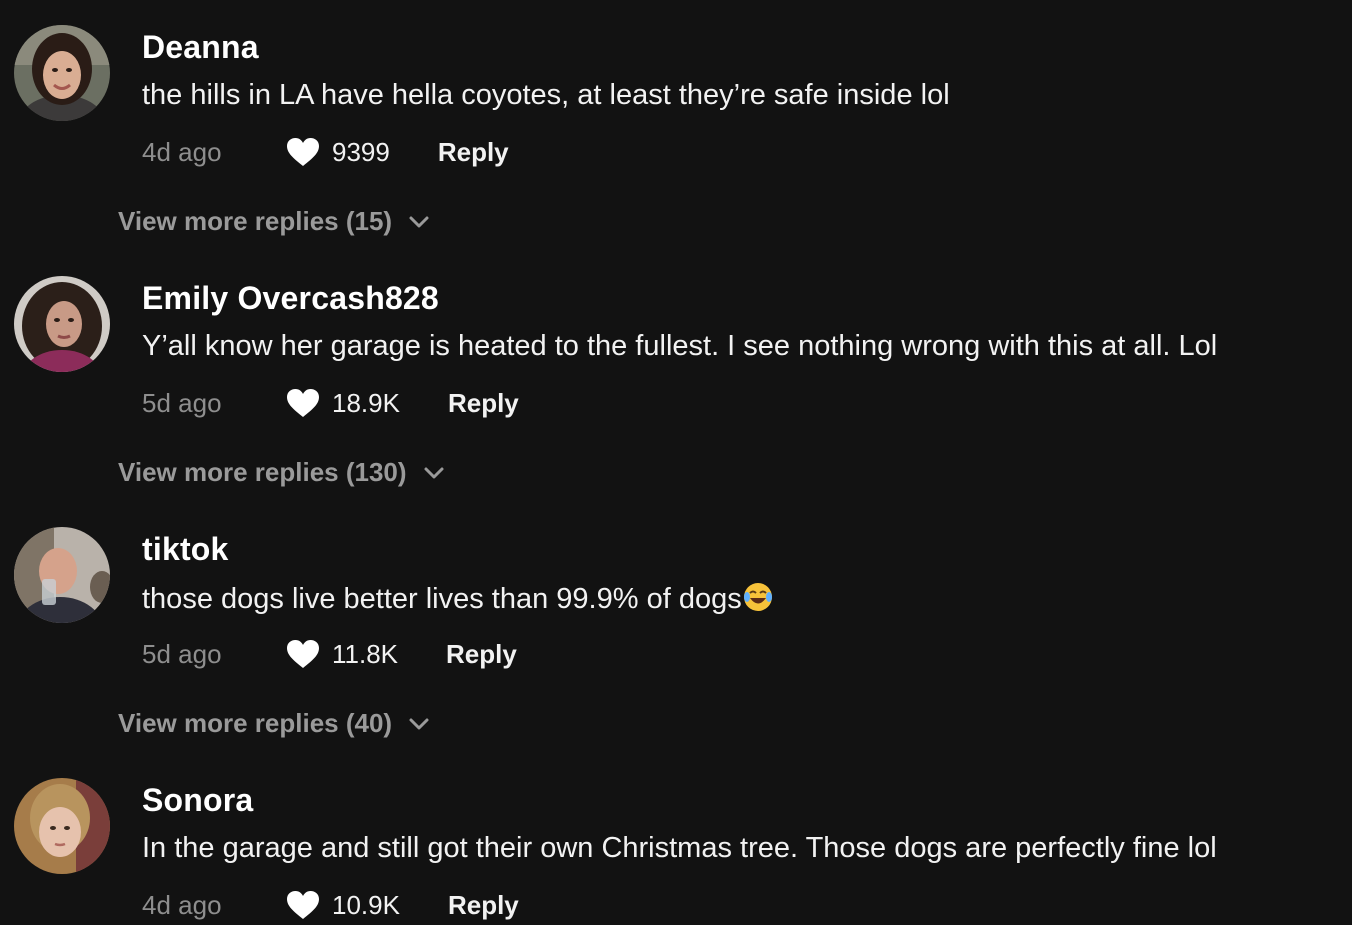  I want to click on comment-meta: 4d ago 9399 Reply, so click(325, 152).